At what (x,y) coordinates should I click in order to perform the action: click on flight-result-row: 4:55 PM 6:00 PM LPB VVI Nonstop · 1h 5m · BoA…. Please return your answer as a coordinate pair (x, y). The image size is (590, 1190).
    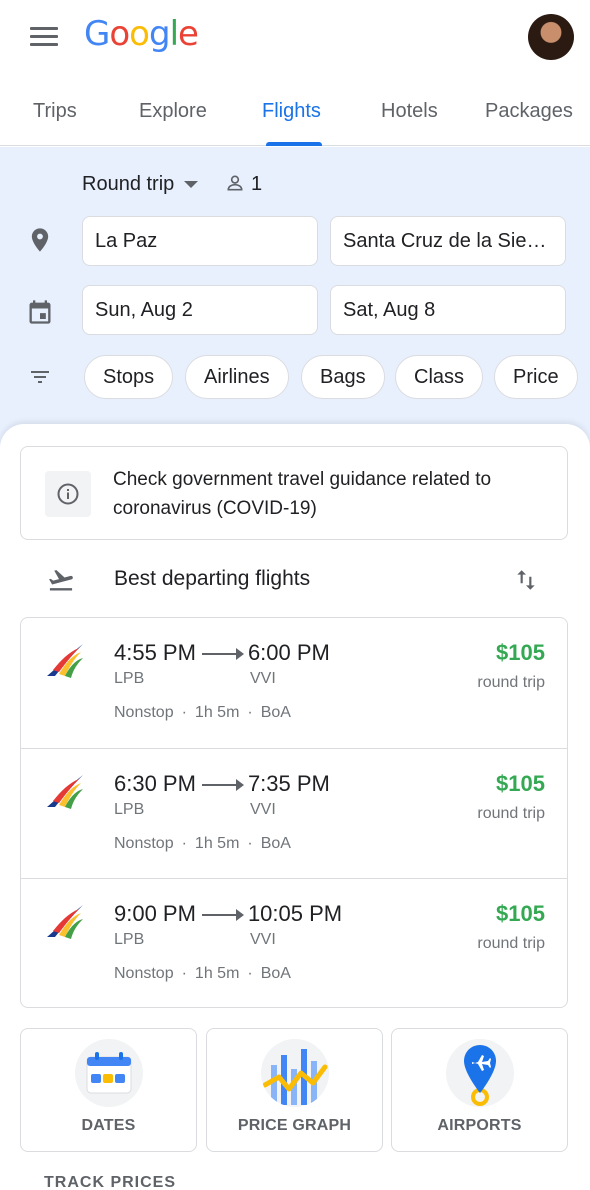
    Looking at the image, I should click on (294, 683).